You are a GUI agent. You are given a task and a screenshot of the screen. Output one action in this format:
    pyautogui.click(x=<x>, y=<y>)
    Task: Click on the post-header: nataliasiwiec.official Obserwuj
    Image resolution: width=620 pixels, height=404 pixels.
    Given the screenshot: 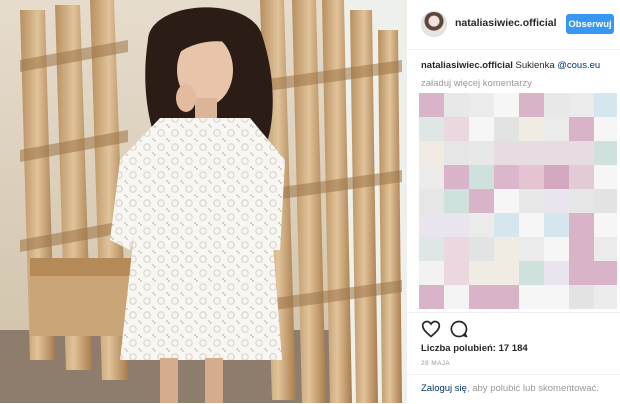 What is the action you would take?
    pyautogui.click(x=513, y=25)
    